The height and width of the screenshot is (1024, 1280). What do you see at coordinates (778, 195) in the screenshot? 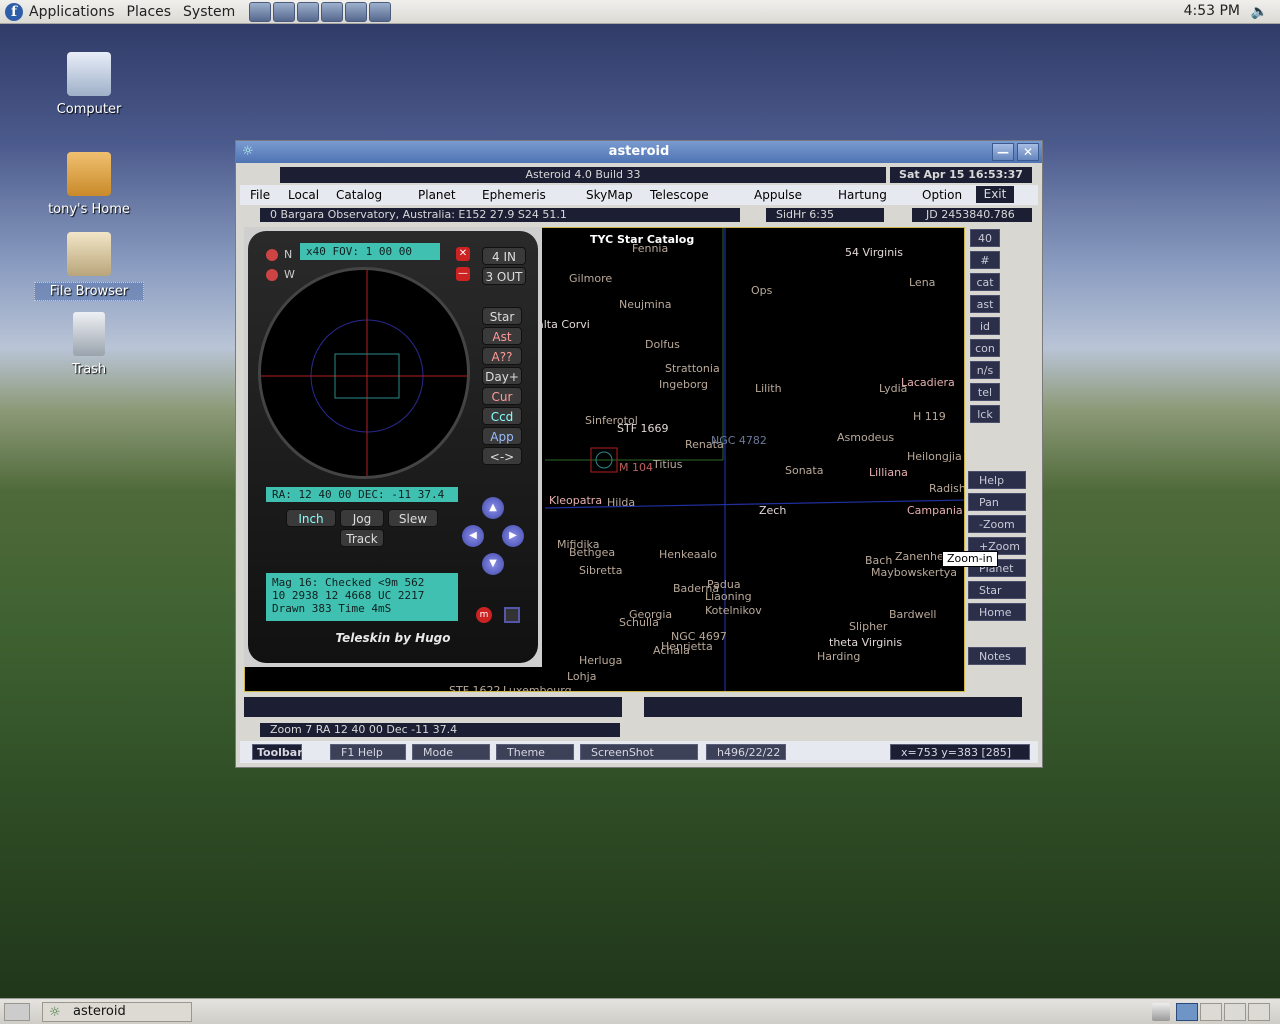
I see `menu-appulse: Appulse` at bounding box center [778, 195].